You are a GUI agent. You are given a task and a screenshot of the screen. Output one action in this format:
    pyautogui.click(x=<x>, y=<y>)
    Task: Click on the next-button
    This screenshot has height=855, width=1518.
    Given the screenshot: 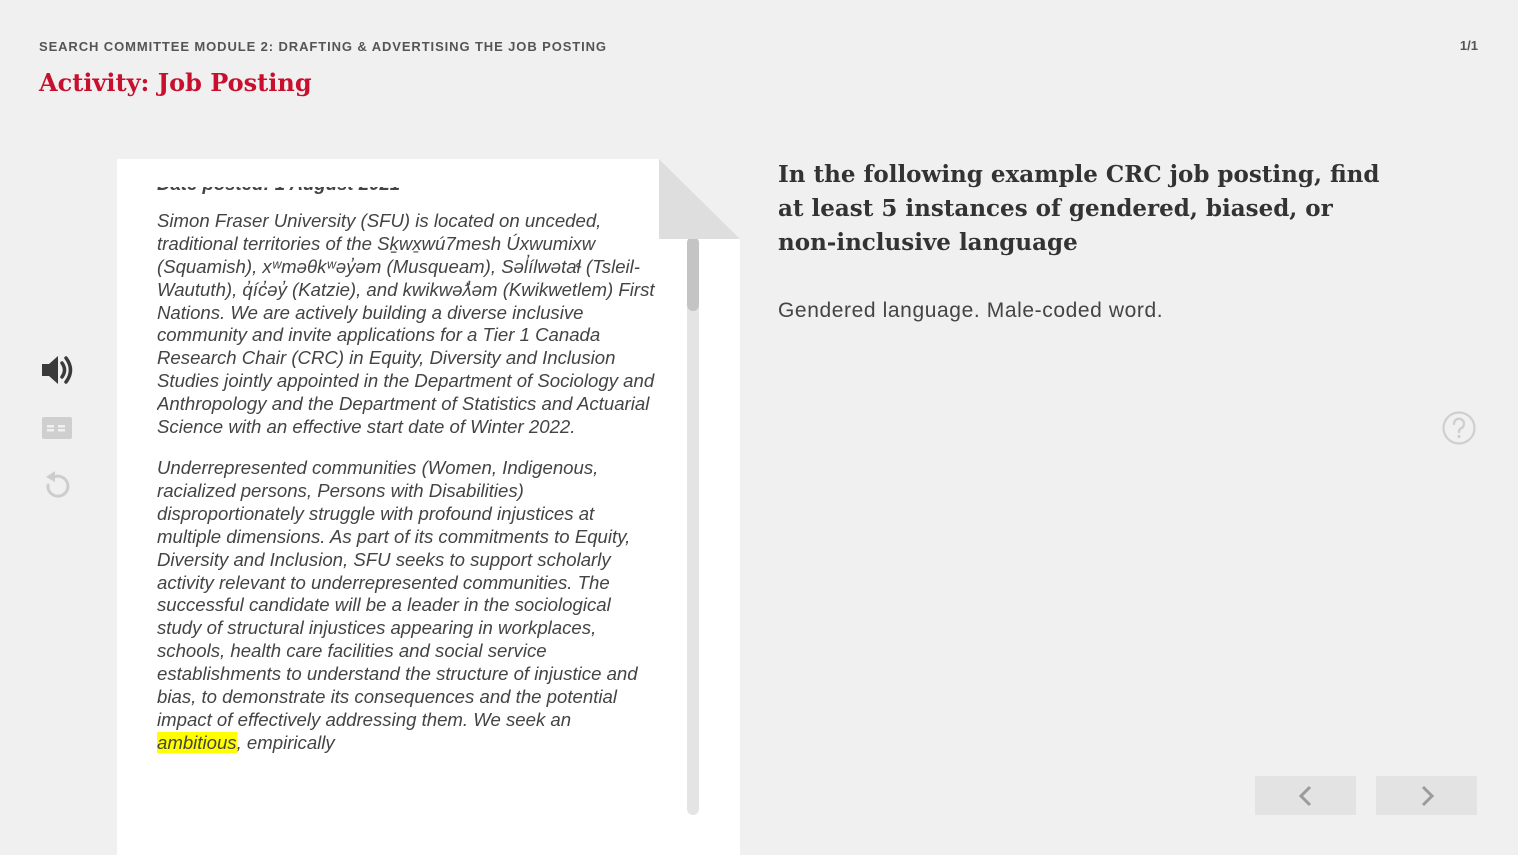 What is the action you would take?
    pyautogui.click(x=1426, y=795)
    